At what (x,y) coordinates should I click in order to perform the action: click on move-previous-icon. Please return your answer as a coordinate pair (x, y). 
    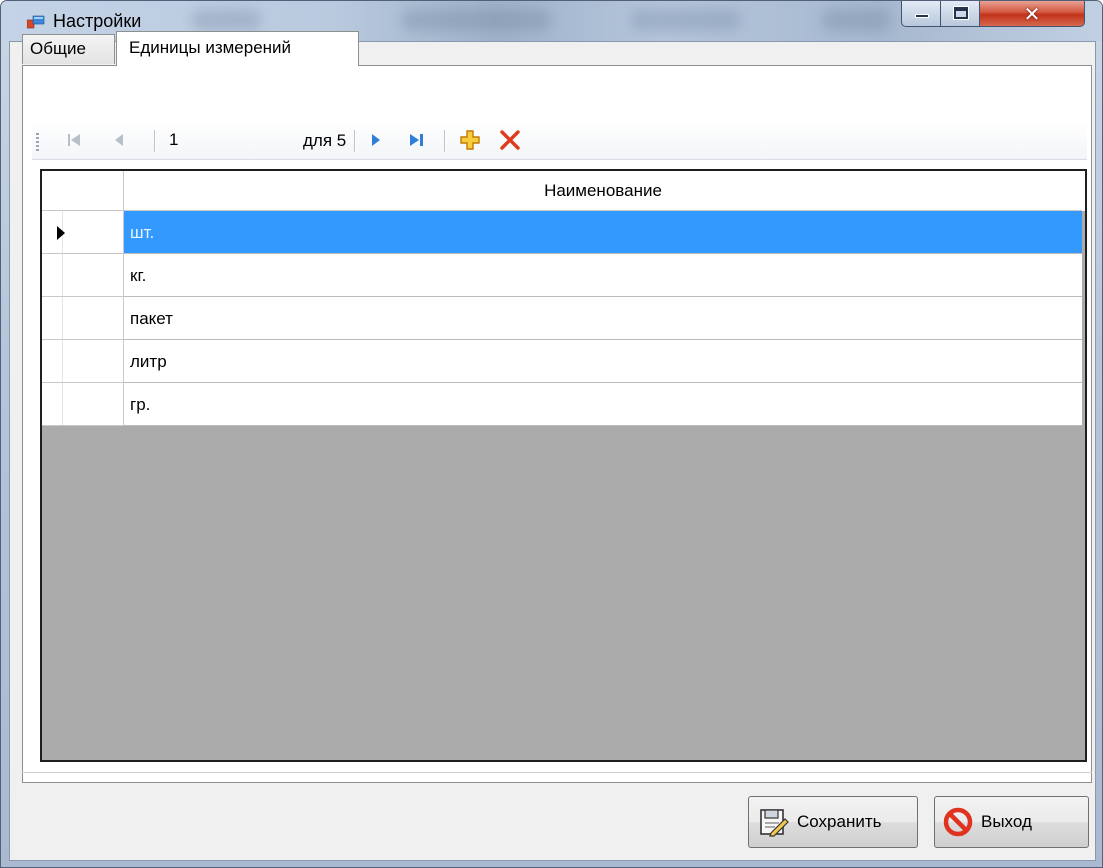
    Looking at the image, I should click on (119, 140).